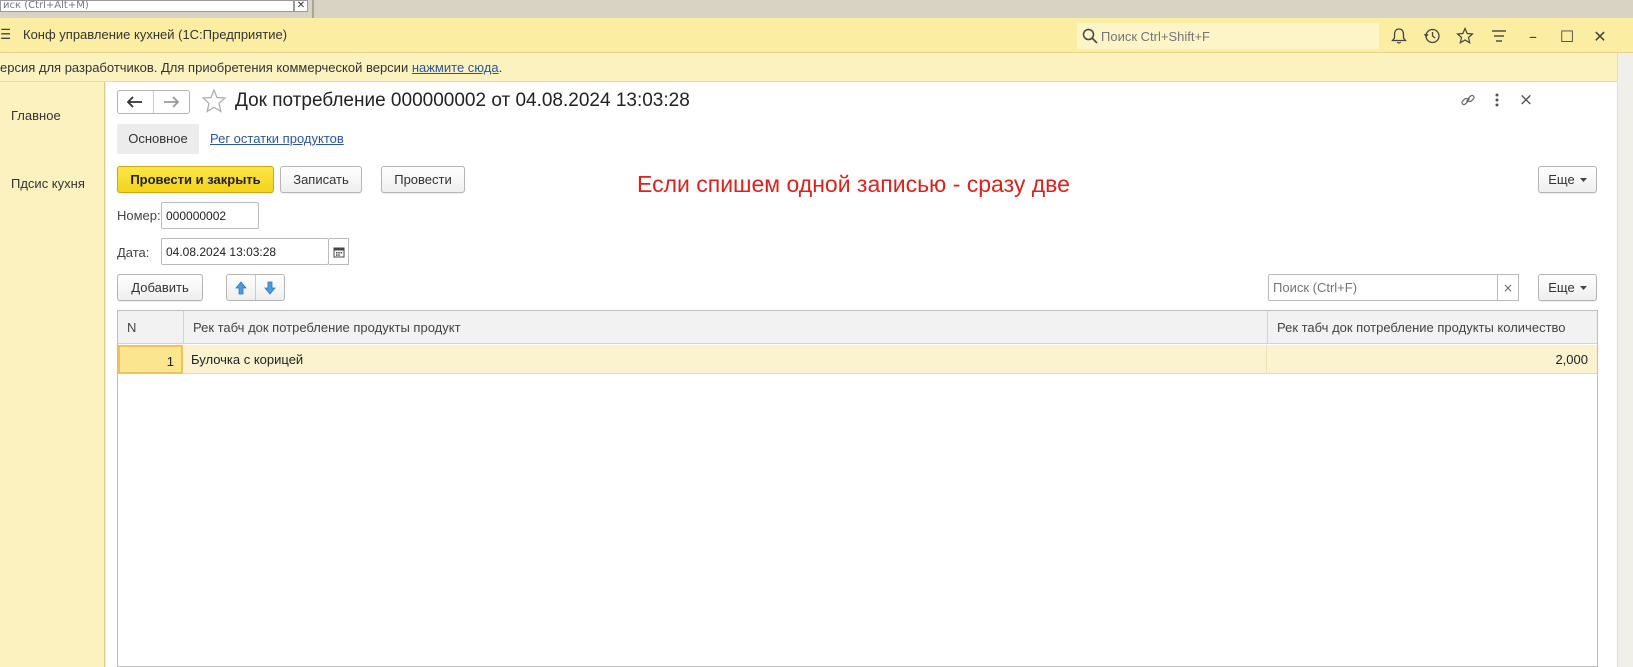 Image resolution: width=1633 pixels, height=667 pixels. Describe the element at coordinates (1526, 100) in the screenshot. I see `document-close-icon: ×` at that location.